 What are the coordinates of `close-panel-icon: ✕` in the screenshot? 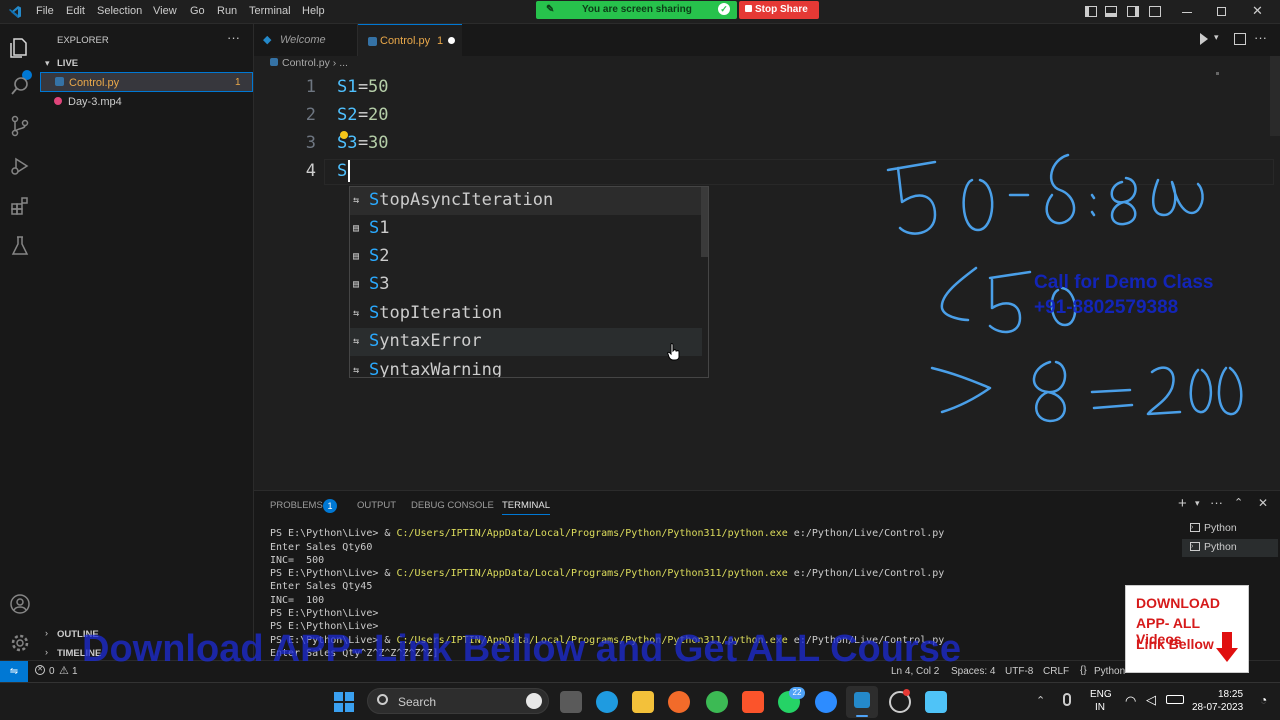 It's located at (1263, 503).